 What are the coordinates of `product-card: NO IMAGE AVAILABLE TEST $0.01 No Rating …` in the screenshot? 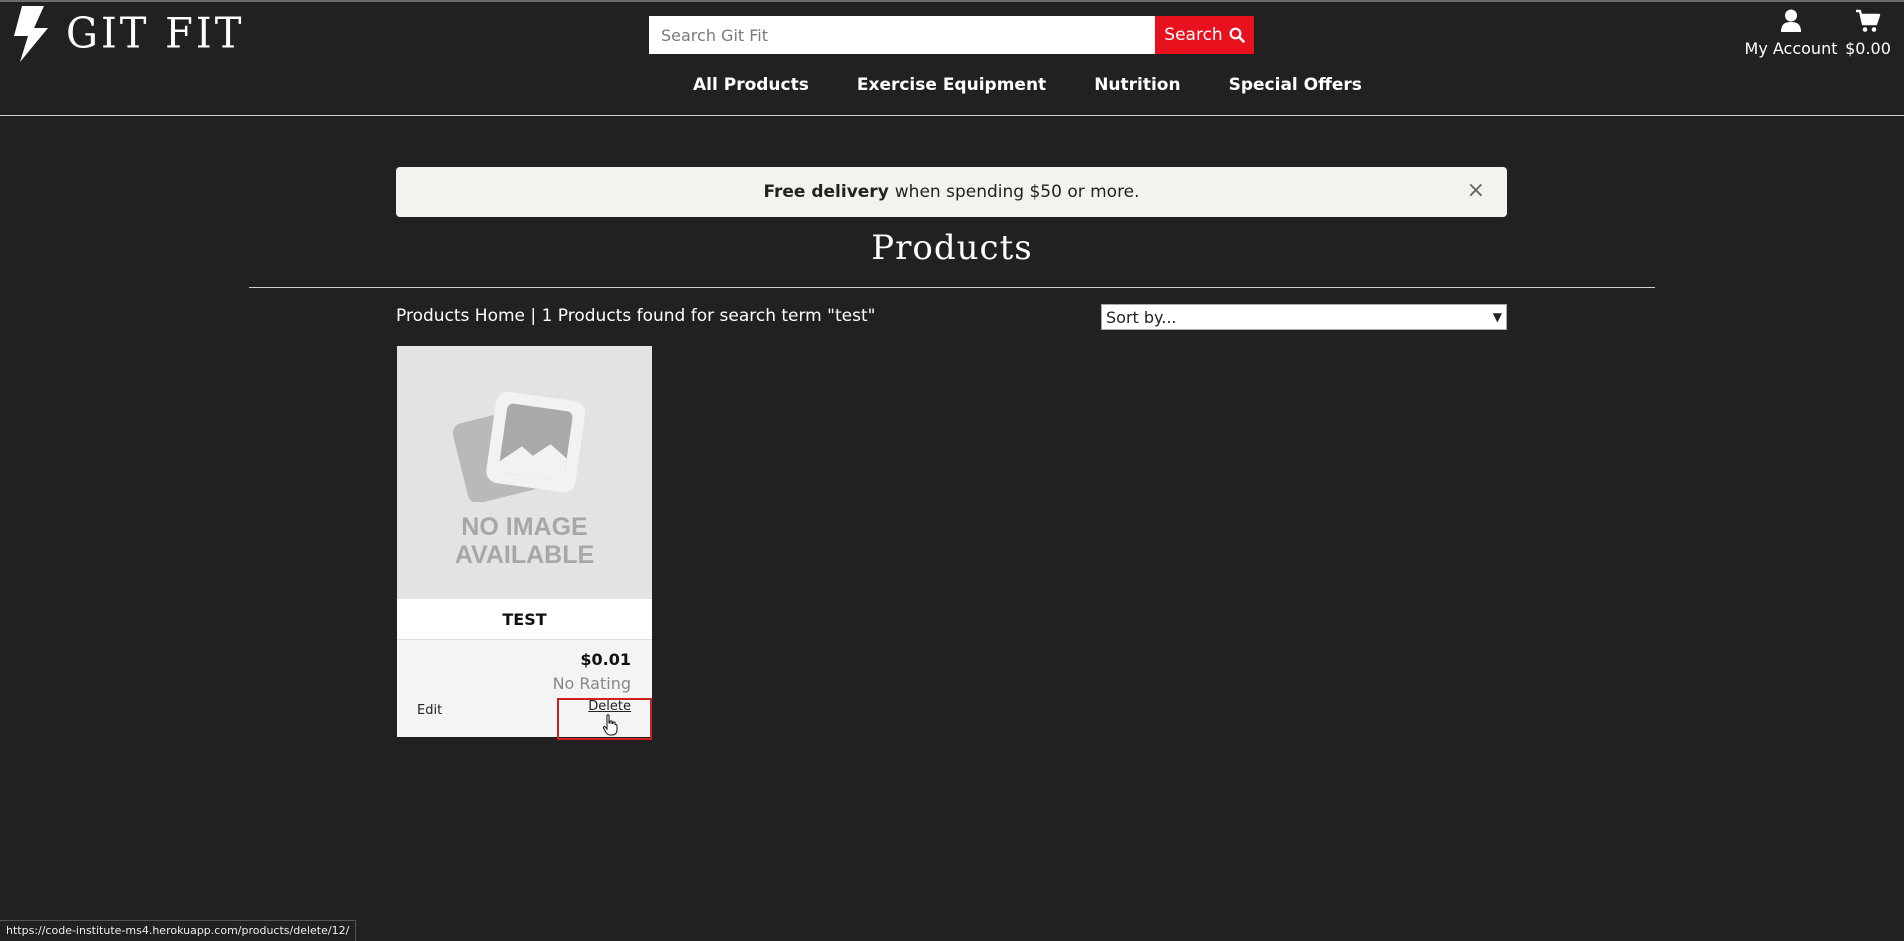 It's located at (524, 541).